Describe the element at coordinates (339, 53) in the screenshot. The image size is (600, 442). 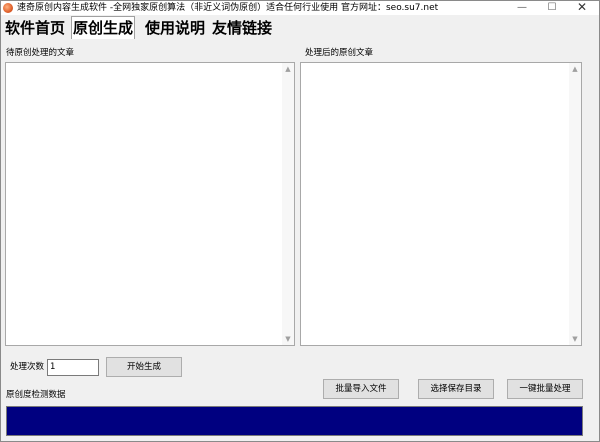
I see `output-article-label: 处理后的原创文章` at that location.